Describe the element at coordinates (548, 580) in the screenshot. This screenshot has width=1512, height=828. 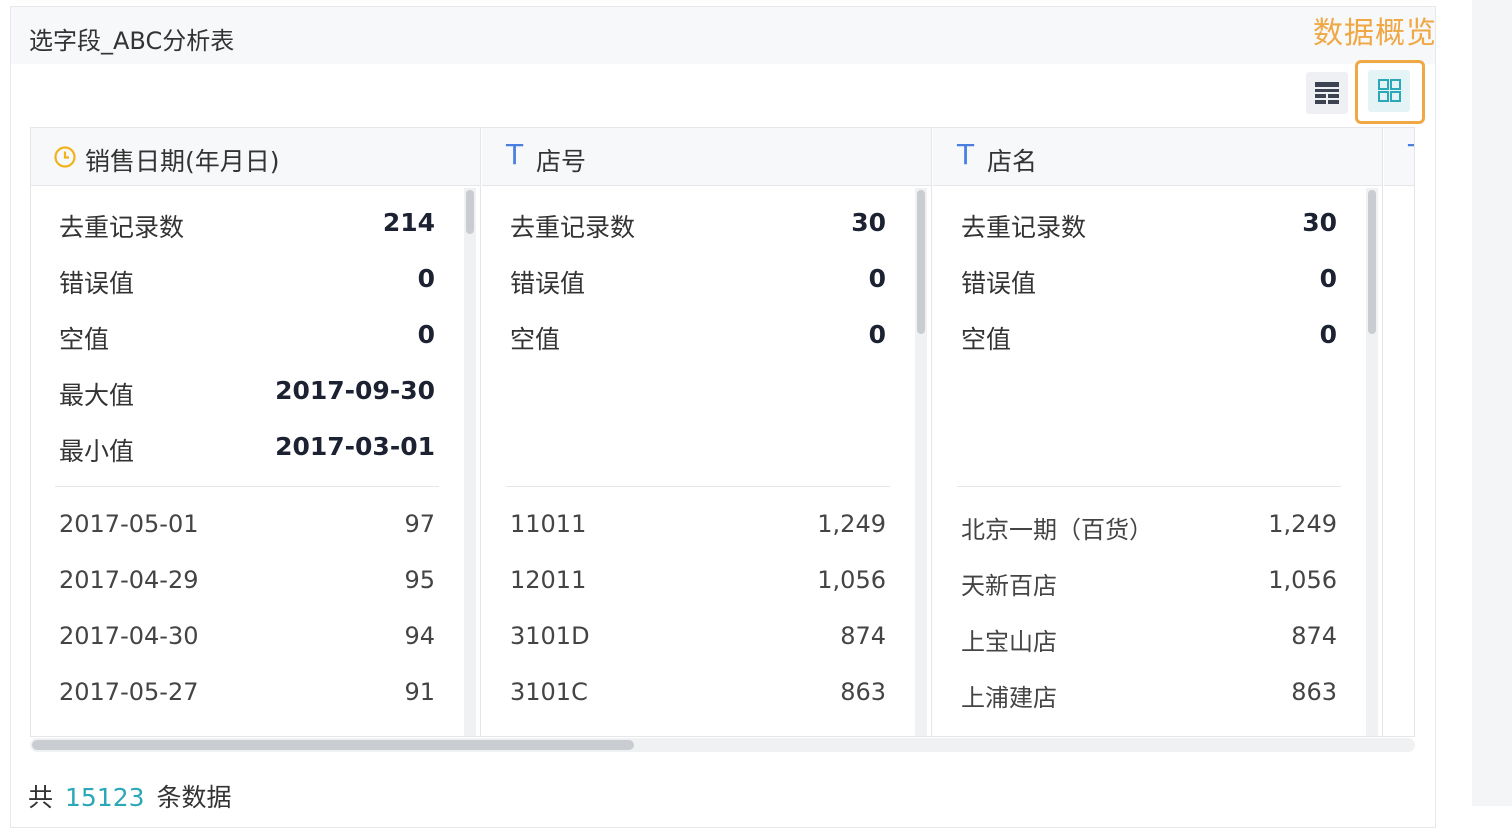
I see `value-label: 12011` at that location.